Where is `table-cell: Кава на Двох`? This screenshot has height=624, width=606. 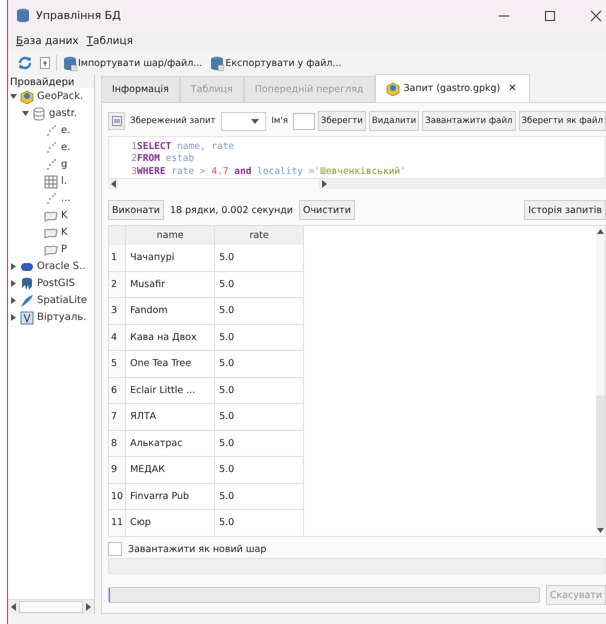 table-cell: Кава на Двох is located at coordinates (170, 337).